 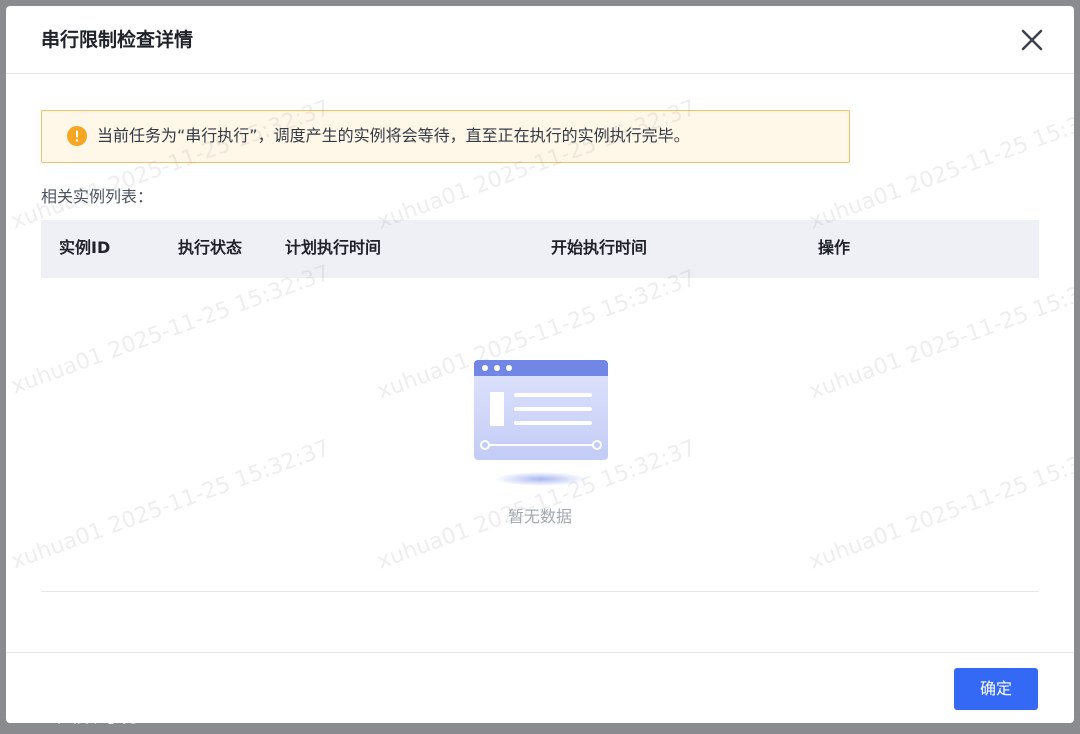 What do you see at coordinates (117, 40) in the screenshot?
I see `dialog-title: 串行限制检查详情` at bounding box center [117, 40].